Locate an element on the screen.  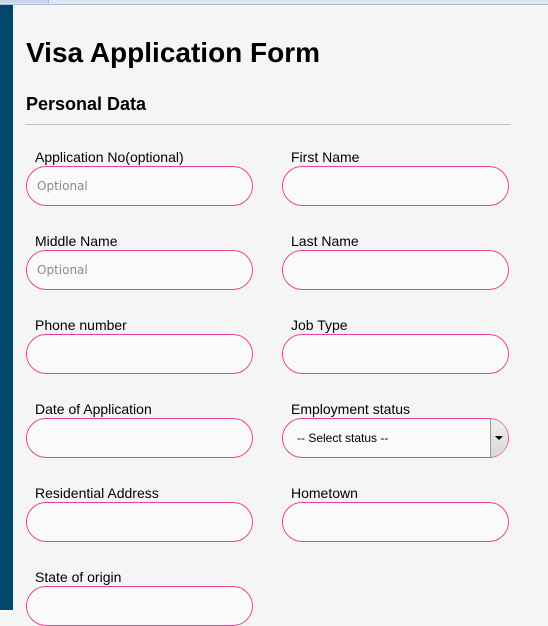
employment-status-select: -- Select status -- is located at coordinates (395, 438).